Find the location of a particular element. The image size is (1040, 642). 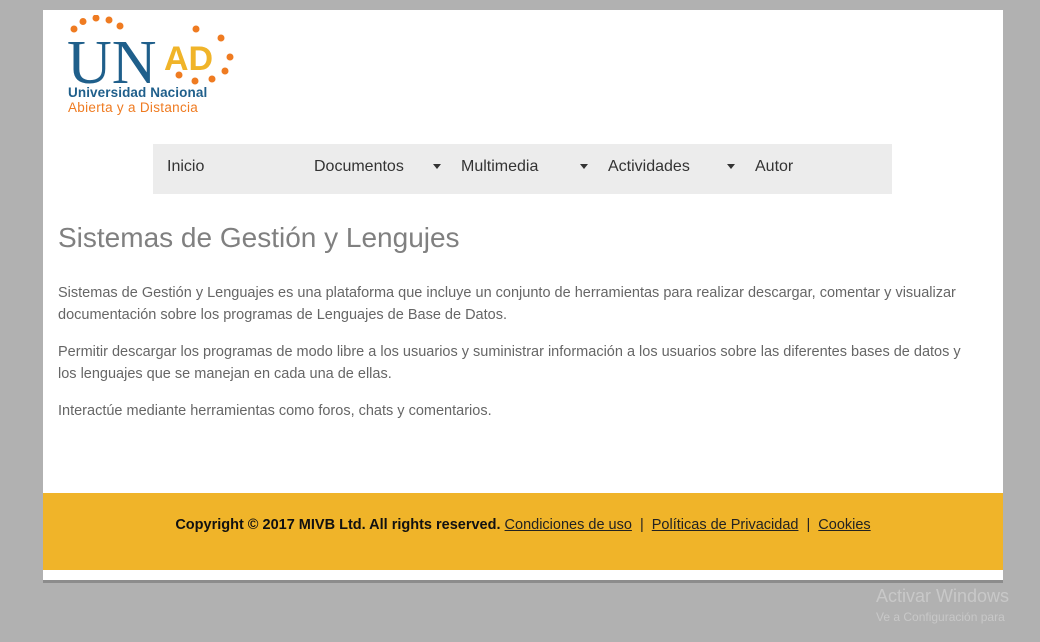

windows-activation-watermark: Activar Windows Ve a Configuración para is located at coordinates (942, 605).